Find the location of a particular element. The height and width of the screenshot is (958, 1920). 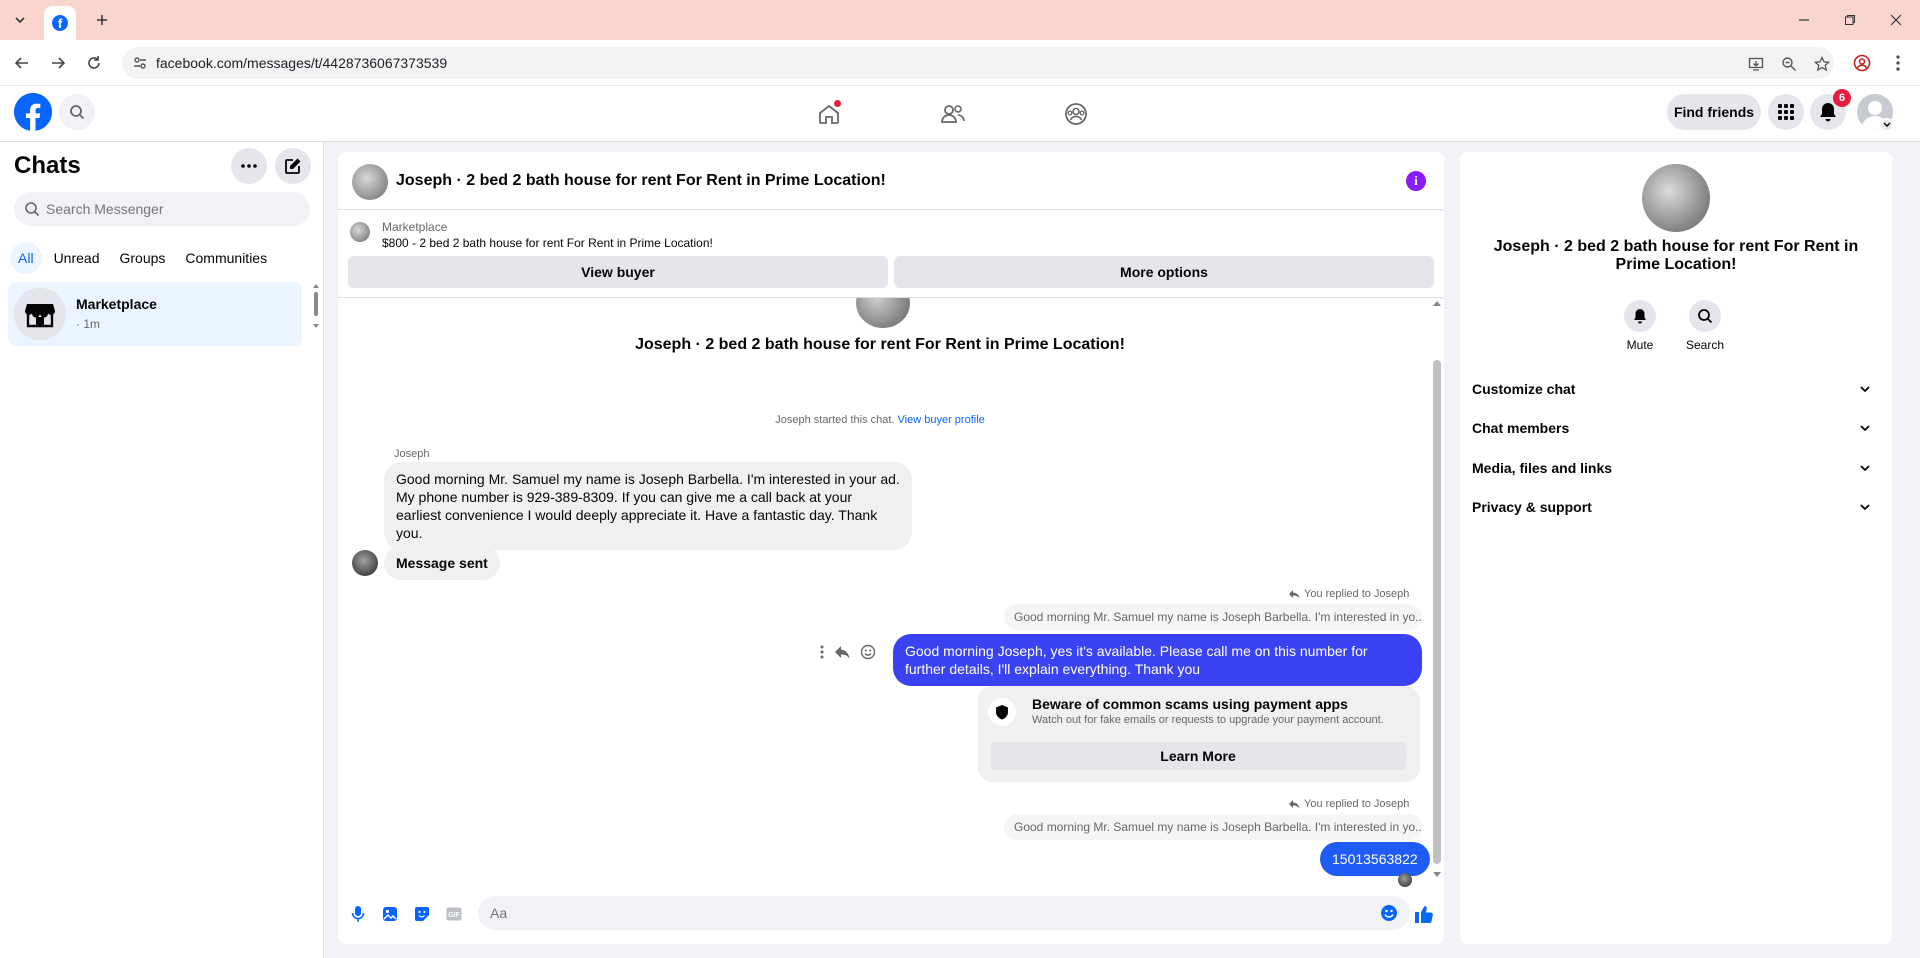

new-tab-plus-icon is located at coordinates (102, 20).